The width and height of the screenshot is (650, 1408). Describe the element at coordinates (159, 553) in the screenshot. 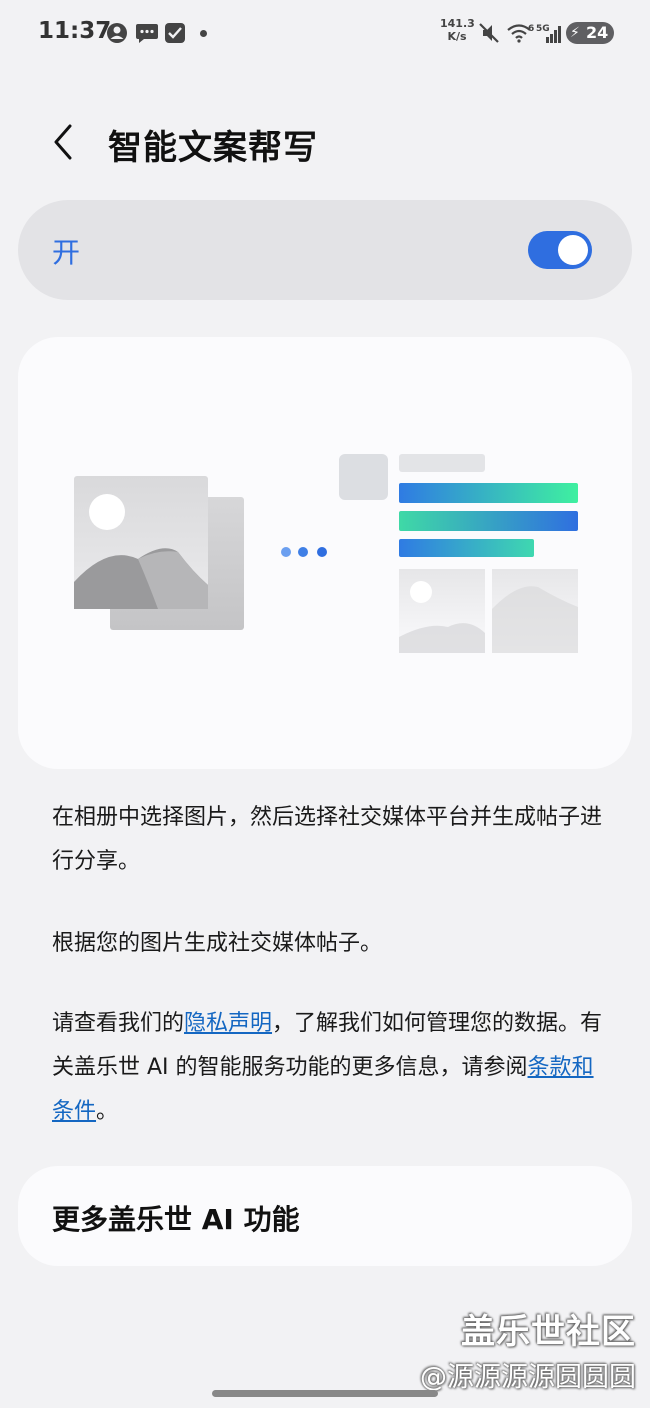

I see `photo-stack-icon` at that location.